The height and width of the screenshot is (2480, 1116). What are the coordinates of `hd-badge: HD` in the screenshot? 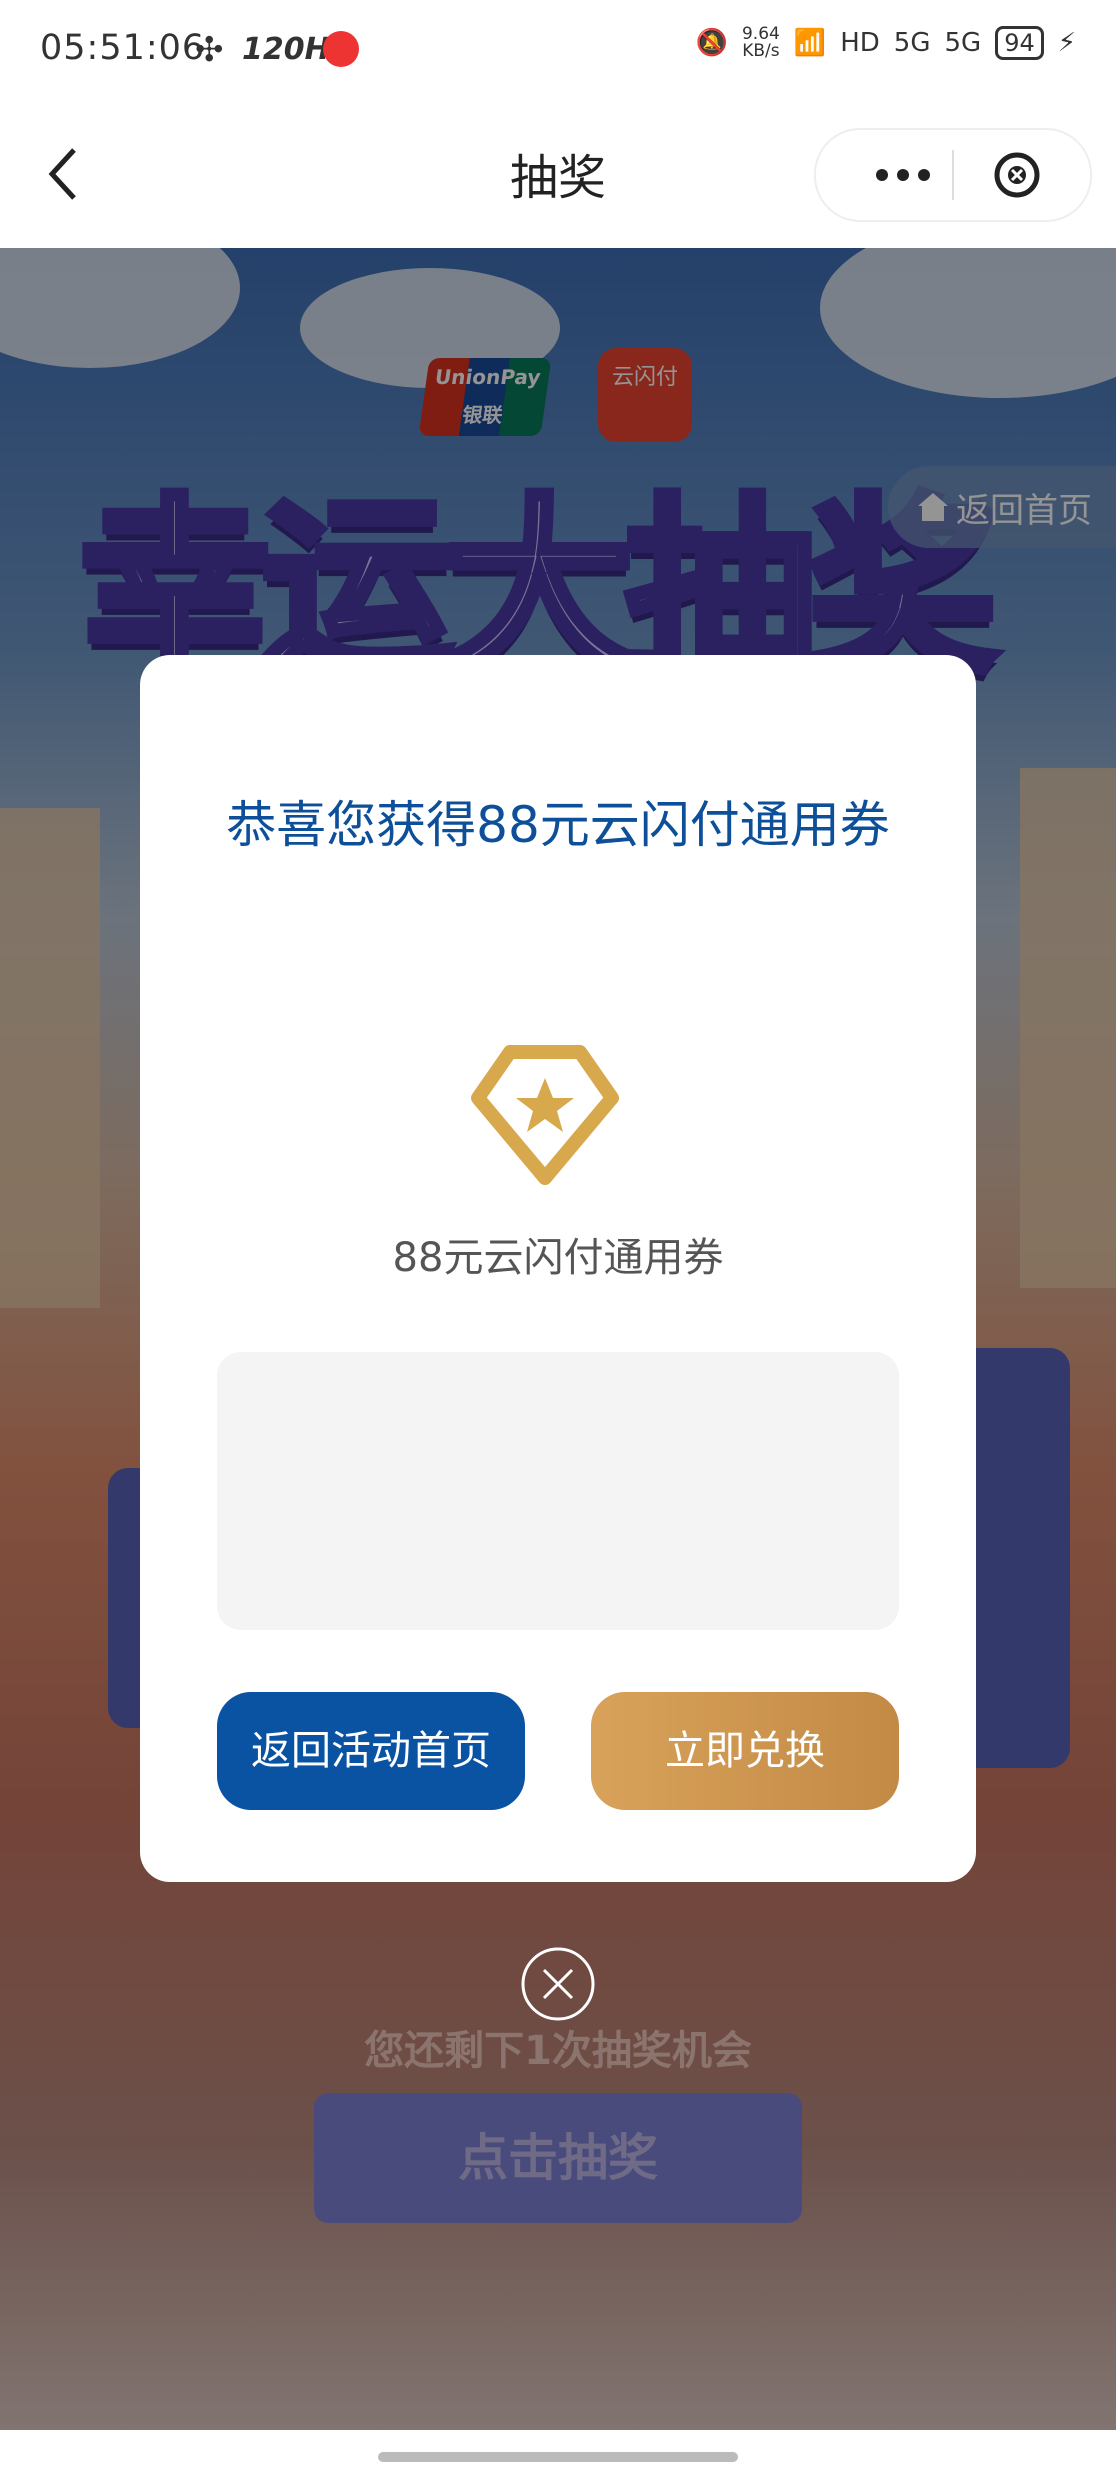 It's located at (860, 43).